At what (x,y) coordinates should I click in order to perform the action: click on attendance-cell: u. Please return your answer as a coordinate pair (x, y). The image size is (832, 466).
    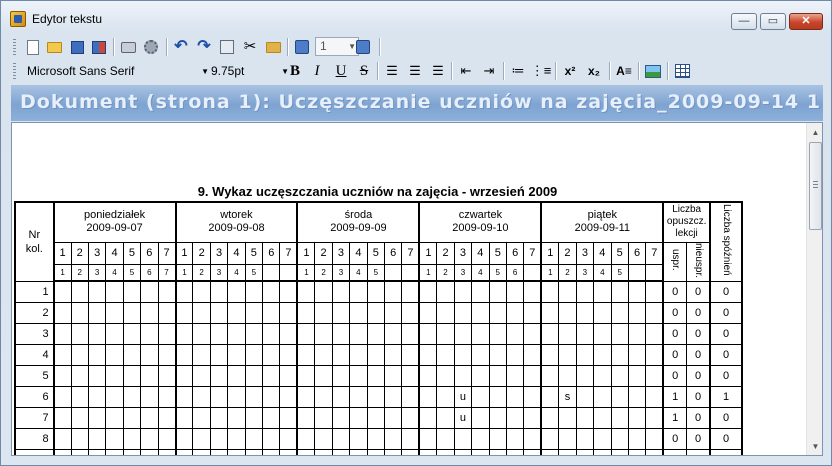
    Looking at the image, I should click on (463, 417).